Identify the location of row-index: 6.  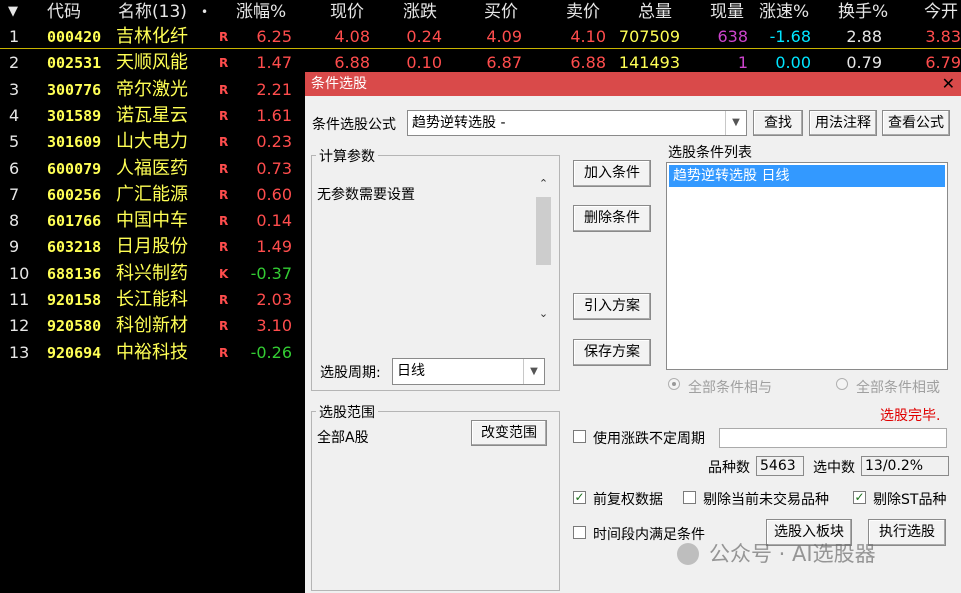
(14, 168).